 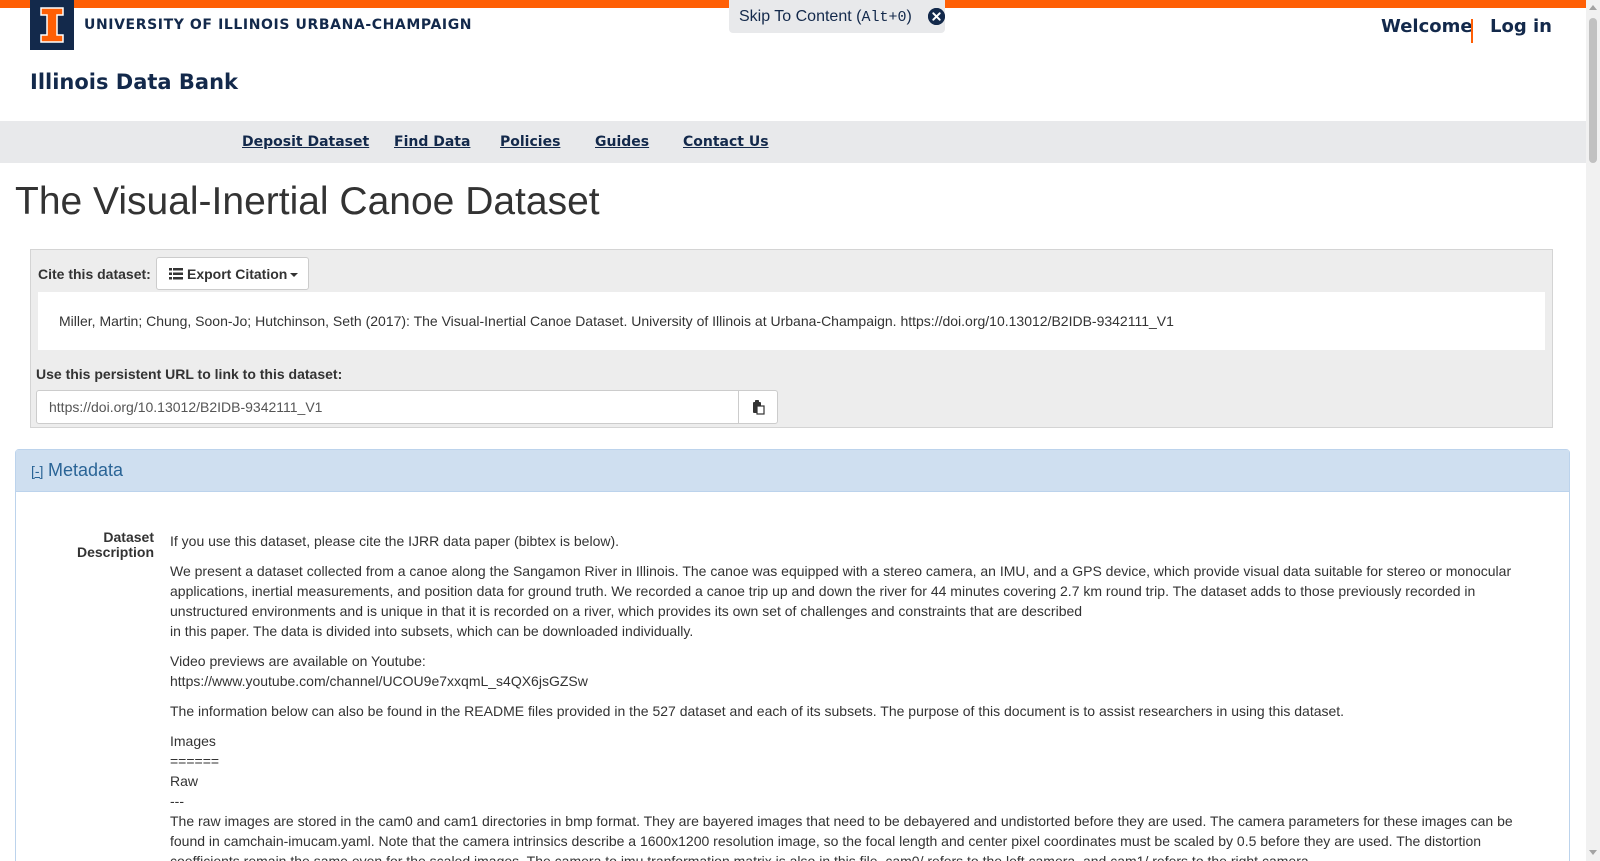 What do you see at coordinates (1593, 852) in the screenshot?
I see `scroll-down-icon` at bounding box center [1593, 852].